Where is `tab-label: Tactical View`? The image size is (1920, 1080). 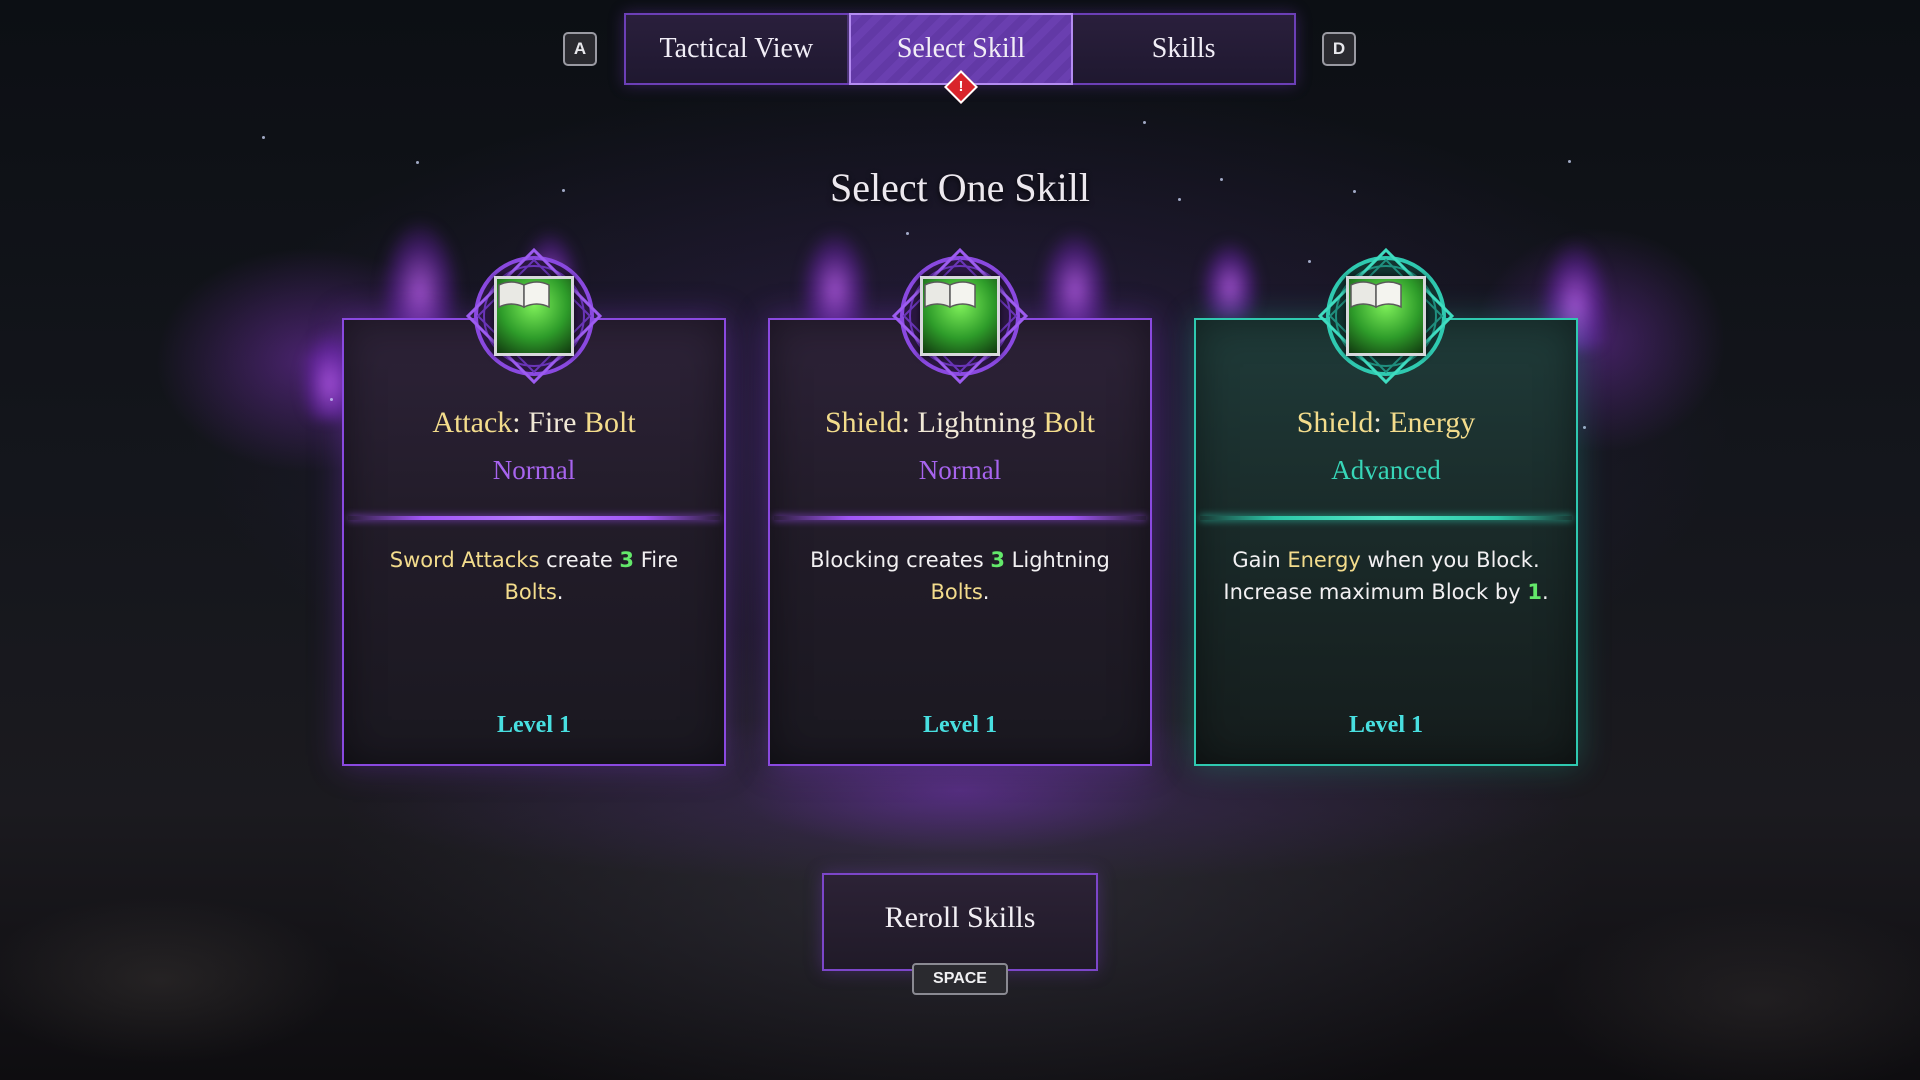
tab-label: Tactical View is located at coordinates (736, 48).